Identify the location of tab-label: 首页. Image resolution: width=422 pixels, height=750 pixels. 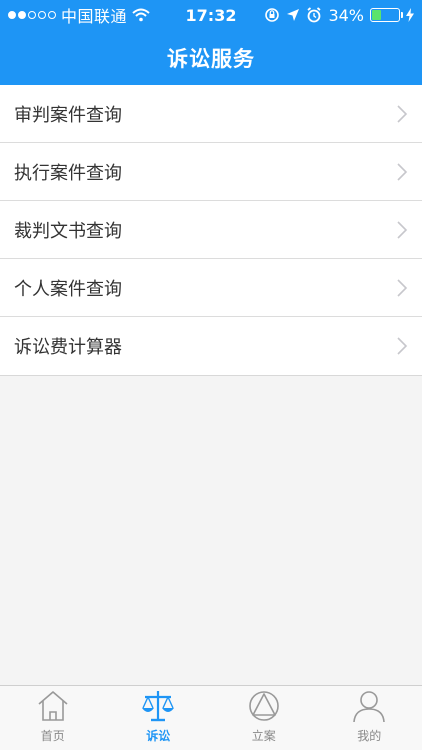
(52, 736).